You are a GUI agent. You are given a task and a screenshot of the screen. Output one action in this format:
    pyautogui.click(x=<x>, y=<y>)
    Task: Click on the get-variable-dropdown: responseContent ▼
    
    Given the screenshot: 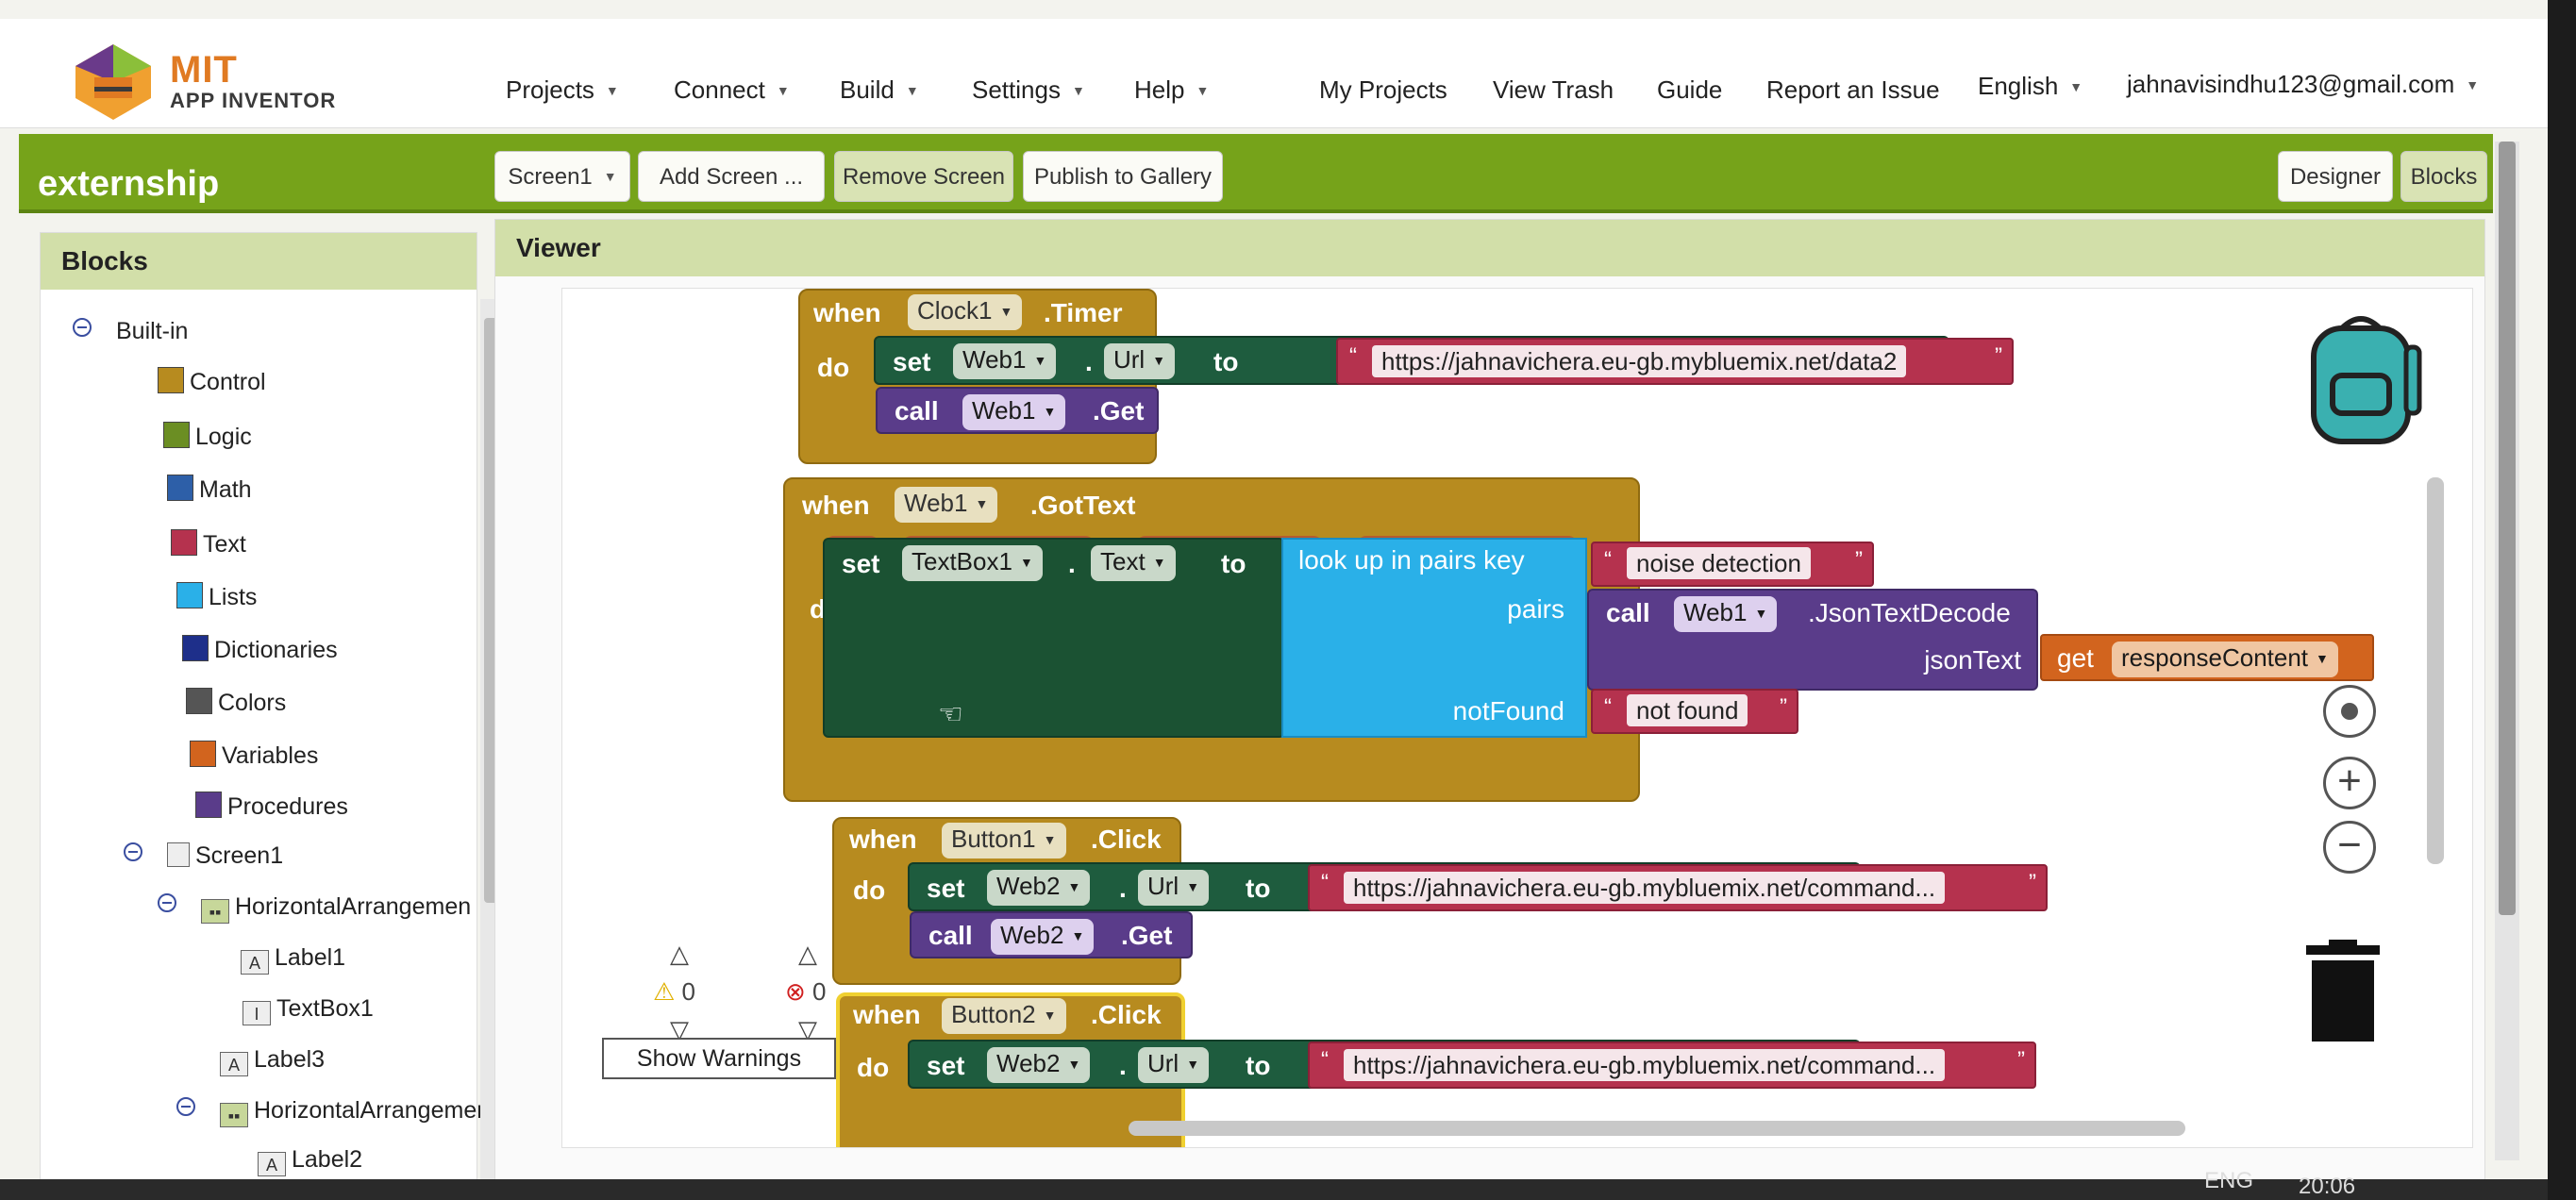 What is the action you would take?
    pyautogui.click(x=2225, y=659)
    